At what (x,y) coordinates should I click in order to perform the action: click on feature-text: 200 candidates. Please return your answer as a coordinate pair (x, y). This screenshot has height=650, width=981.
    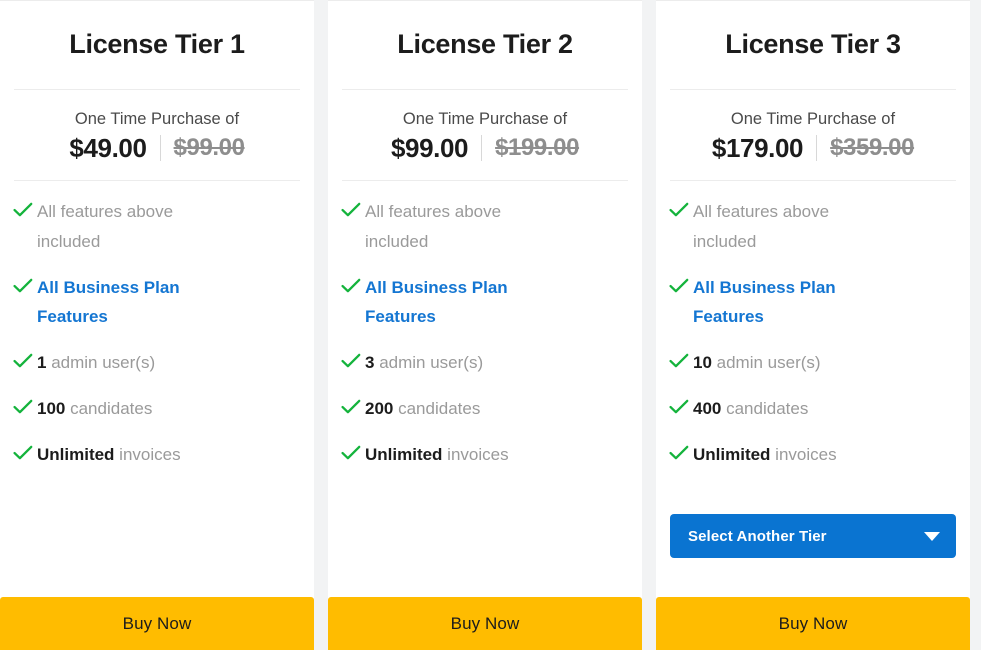
    Looking at the image, I should click on (422, 409).